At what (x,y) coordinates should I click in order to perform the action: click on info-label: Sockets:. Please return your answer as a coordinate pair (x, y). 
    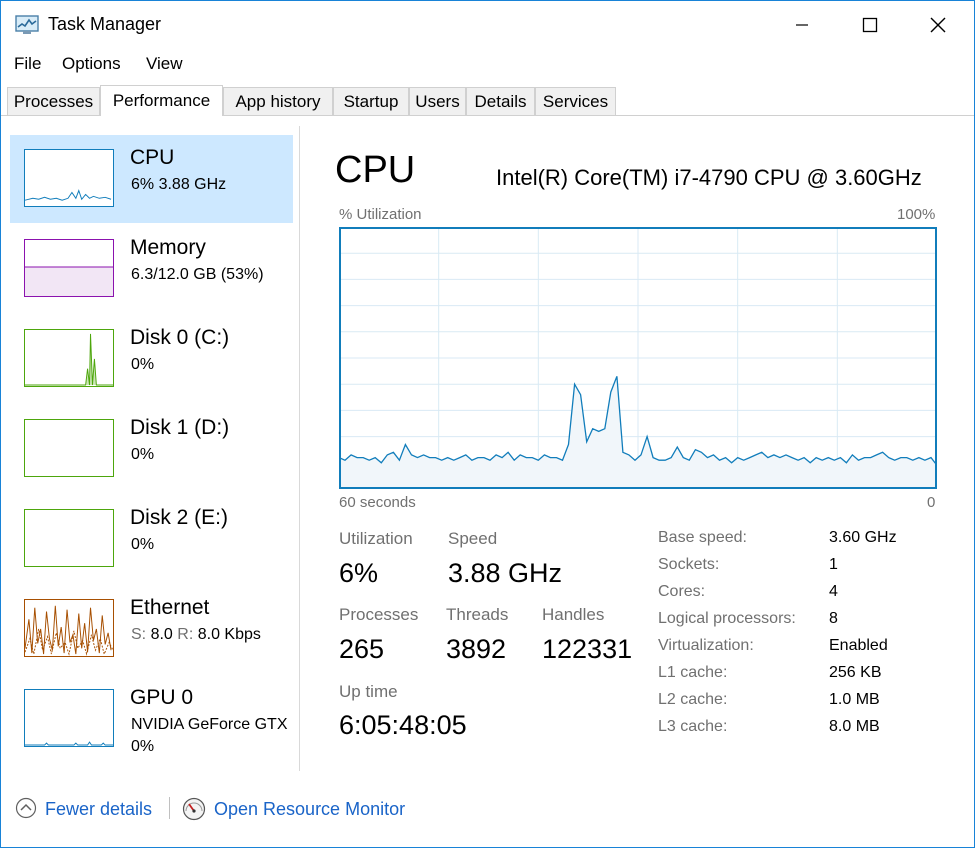
    Looking at the image, I should click on (689, 564).